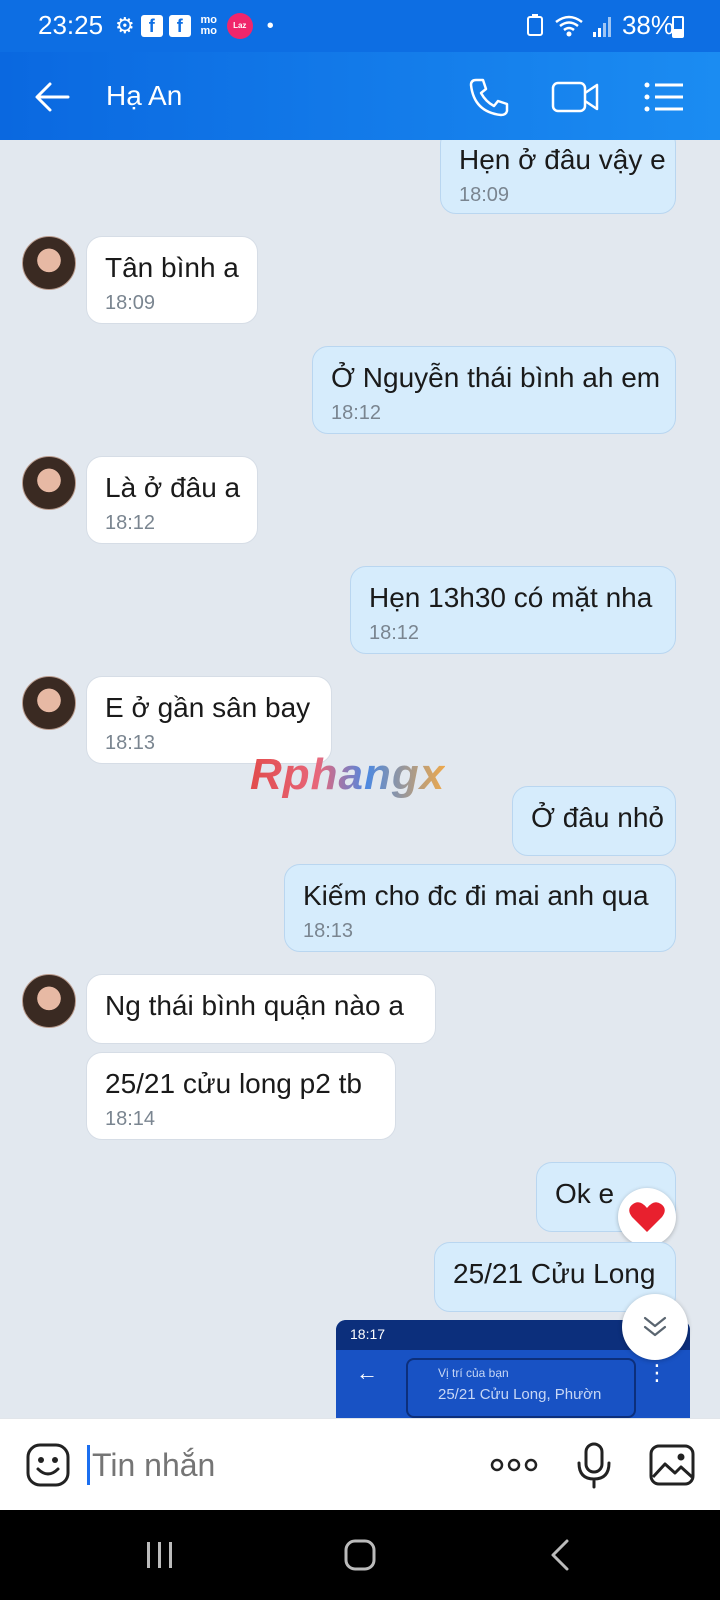 The height and width of the screenshot is (1600, 720). I want to click on emoji-button, so click(48, 1465).